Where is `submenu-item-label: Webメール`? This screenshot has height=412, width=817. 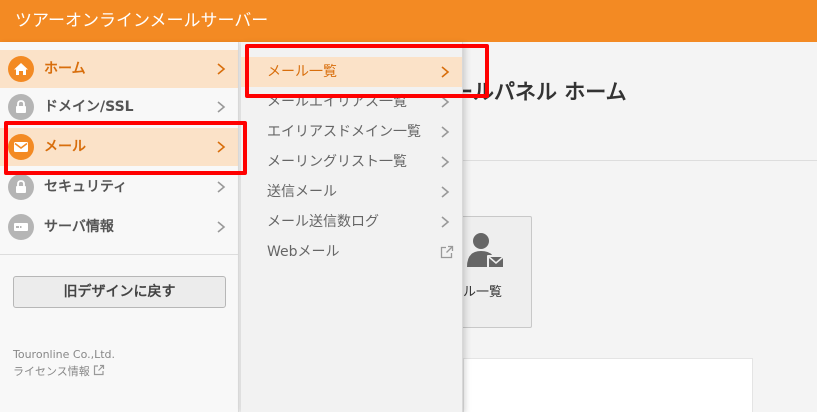 submenu-item-label: Webメール is located at coordinates (303, 252).